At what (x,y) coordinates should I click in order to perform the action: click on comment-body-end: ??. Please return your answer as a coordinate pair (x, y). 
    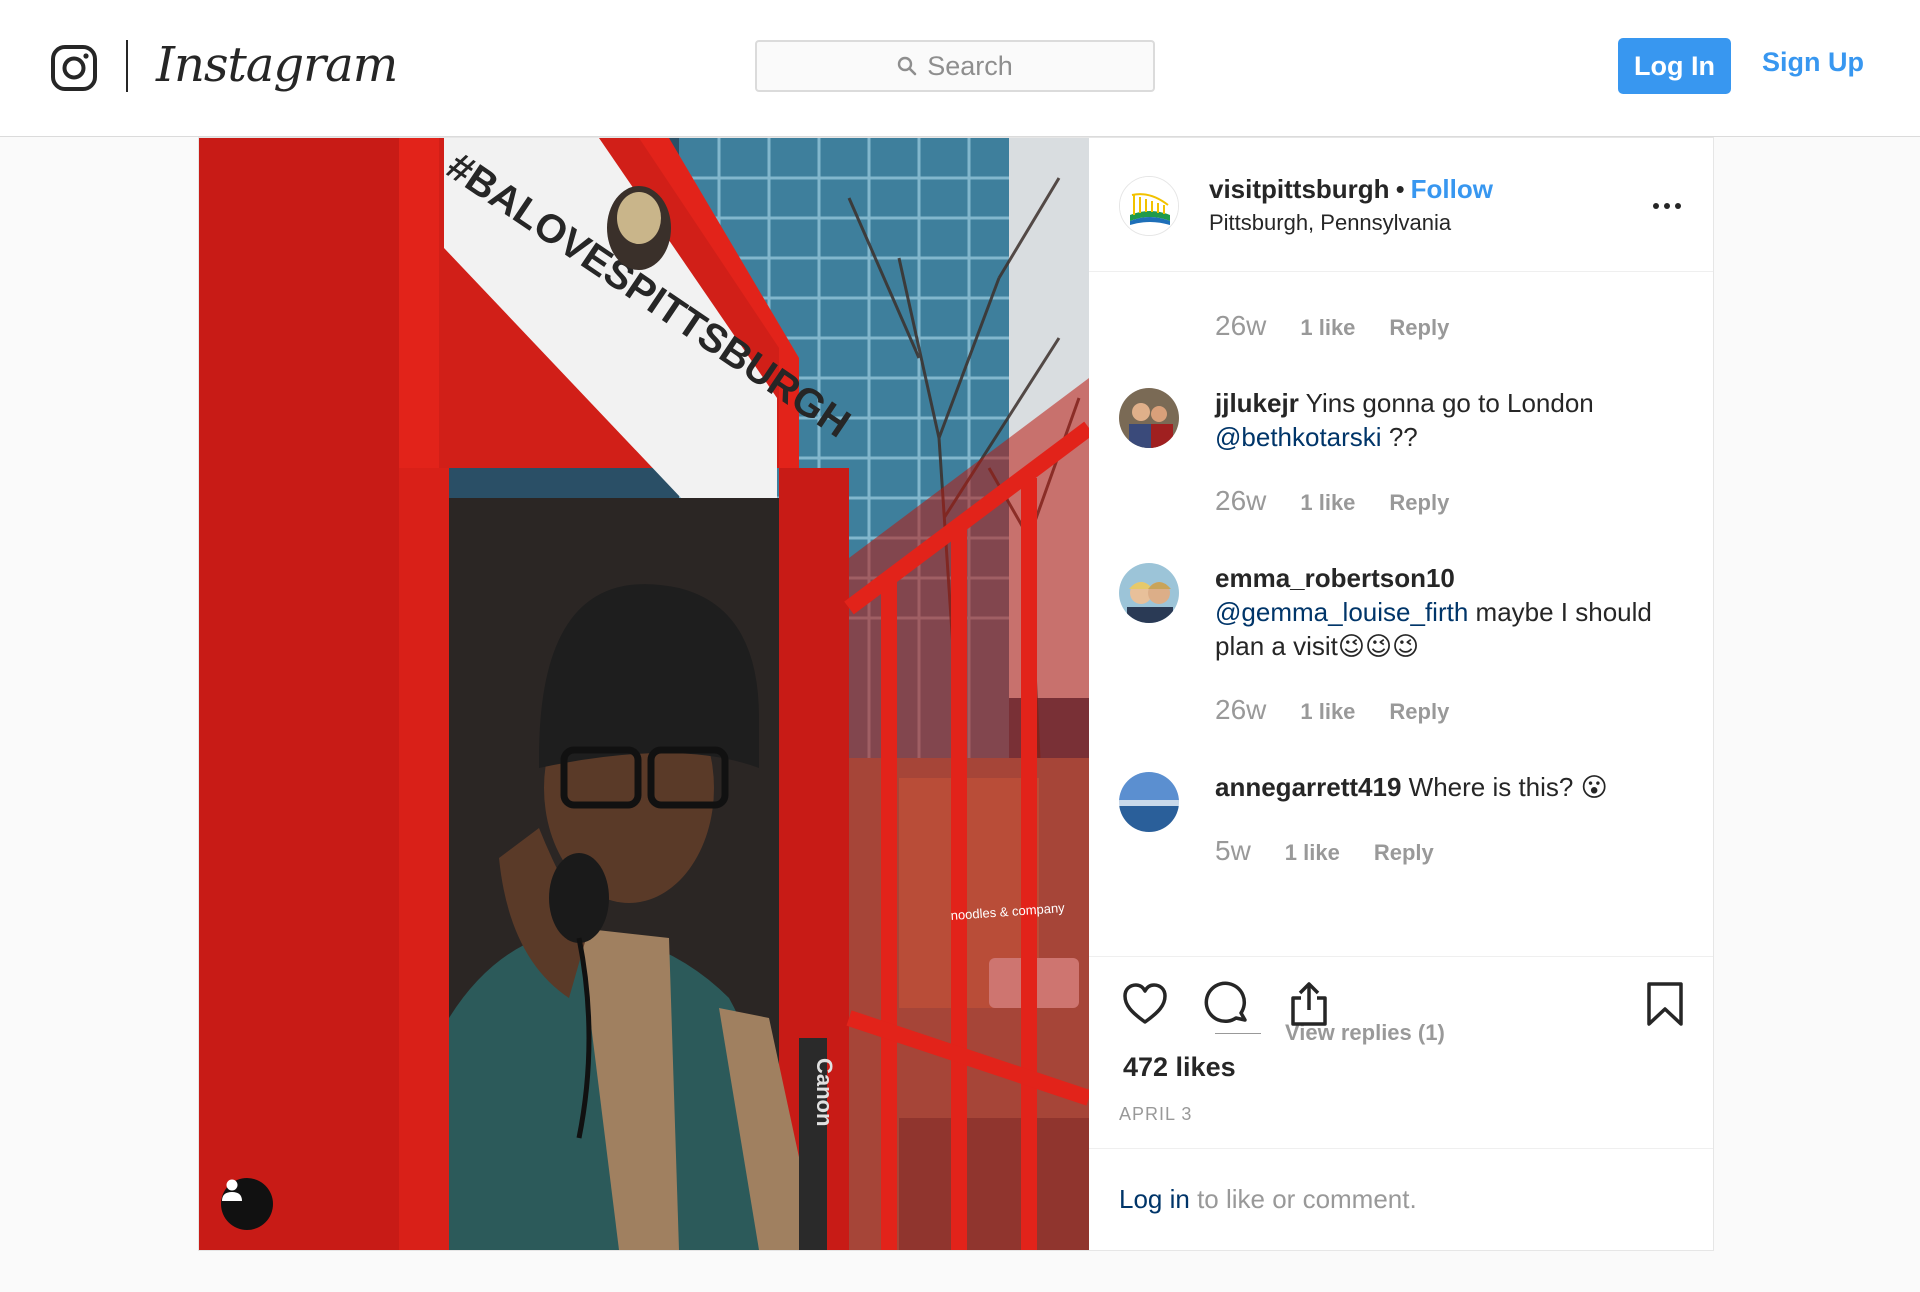
    Looking at the image, I should click on (1403, 437).